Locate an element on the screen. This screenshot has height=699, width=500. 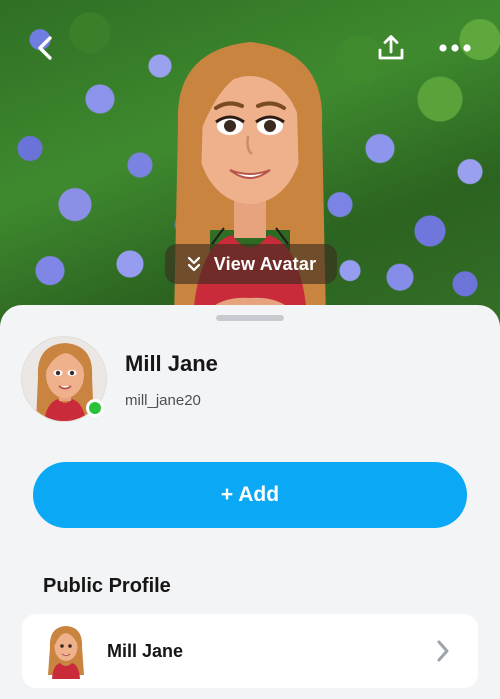
display-name: Mill Jane is located at coordinates (171, 363).